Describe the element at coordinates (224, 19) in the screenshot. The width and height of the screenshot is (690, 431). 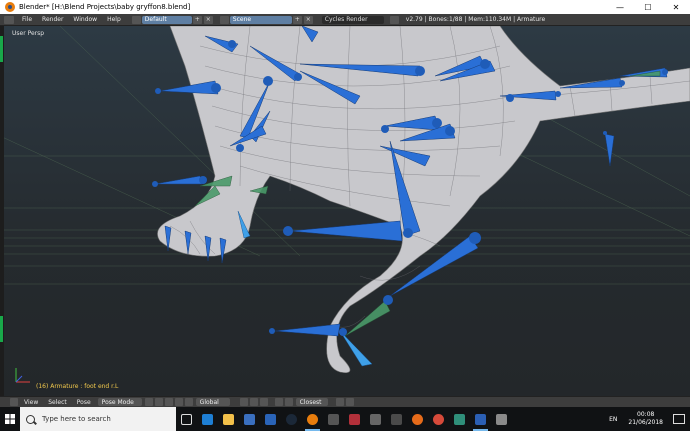
I see `scene-icon` at that location.